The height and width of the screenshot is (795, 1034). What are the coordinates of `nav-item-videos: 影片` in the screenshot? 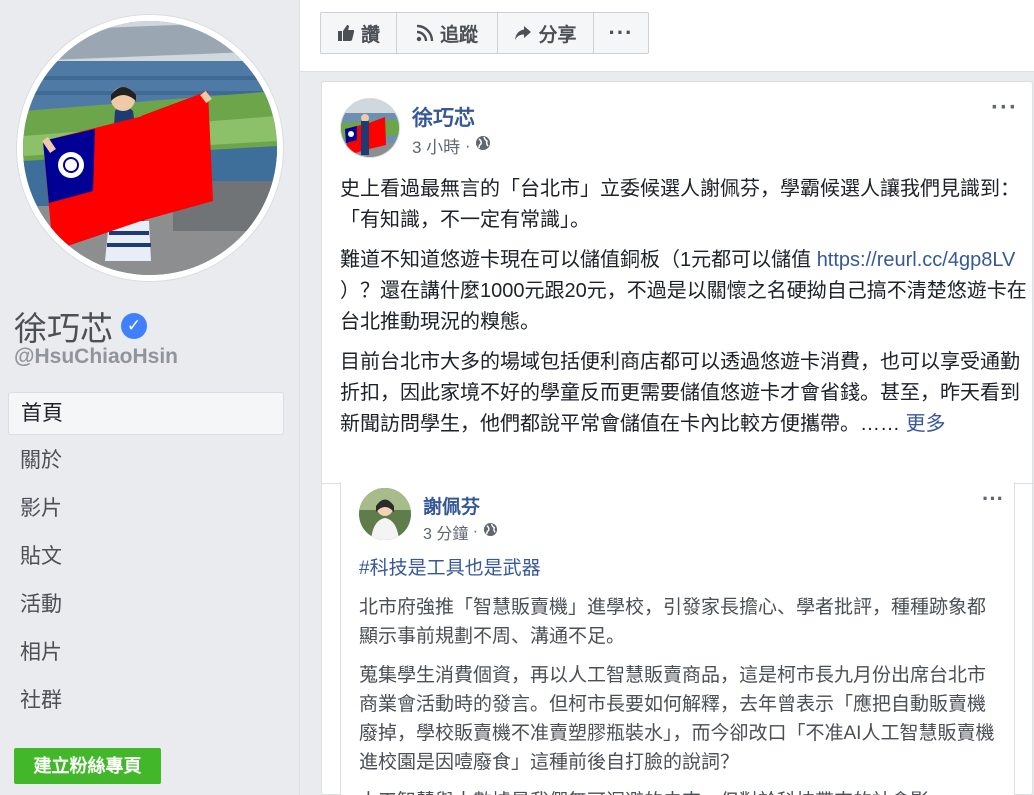 It's located at (146, 509).